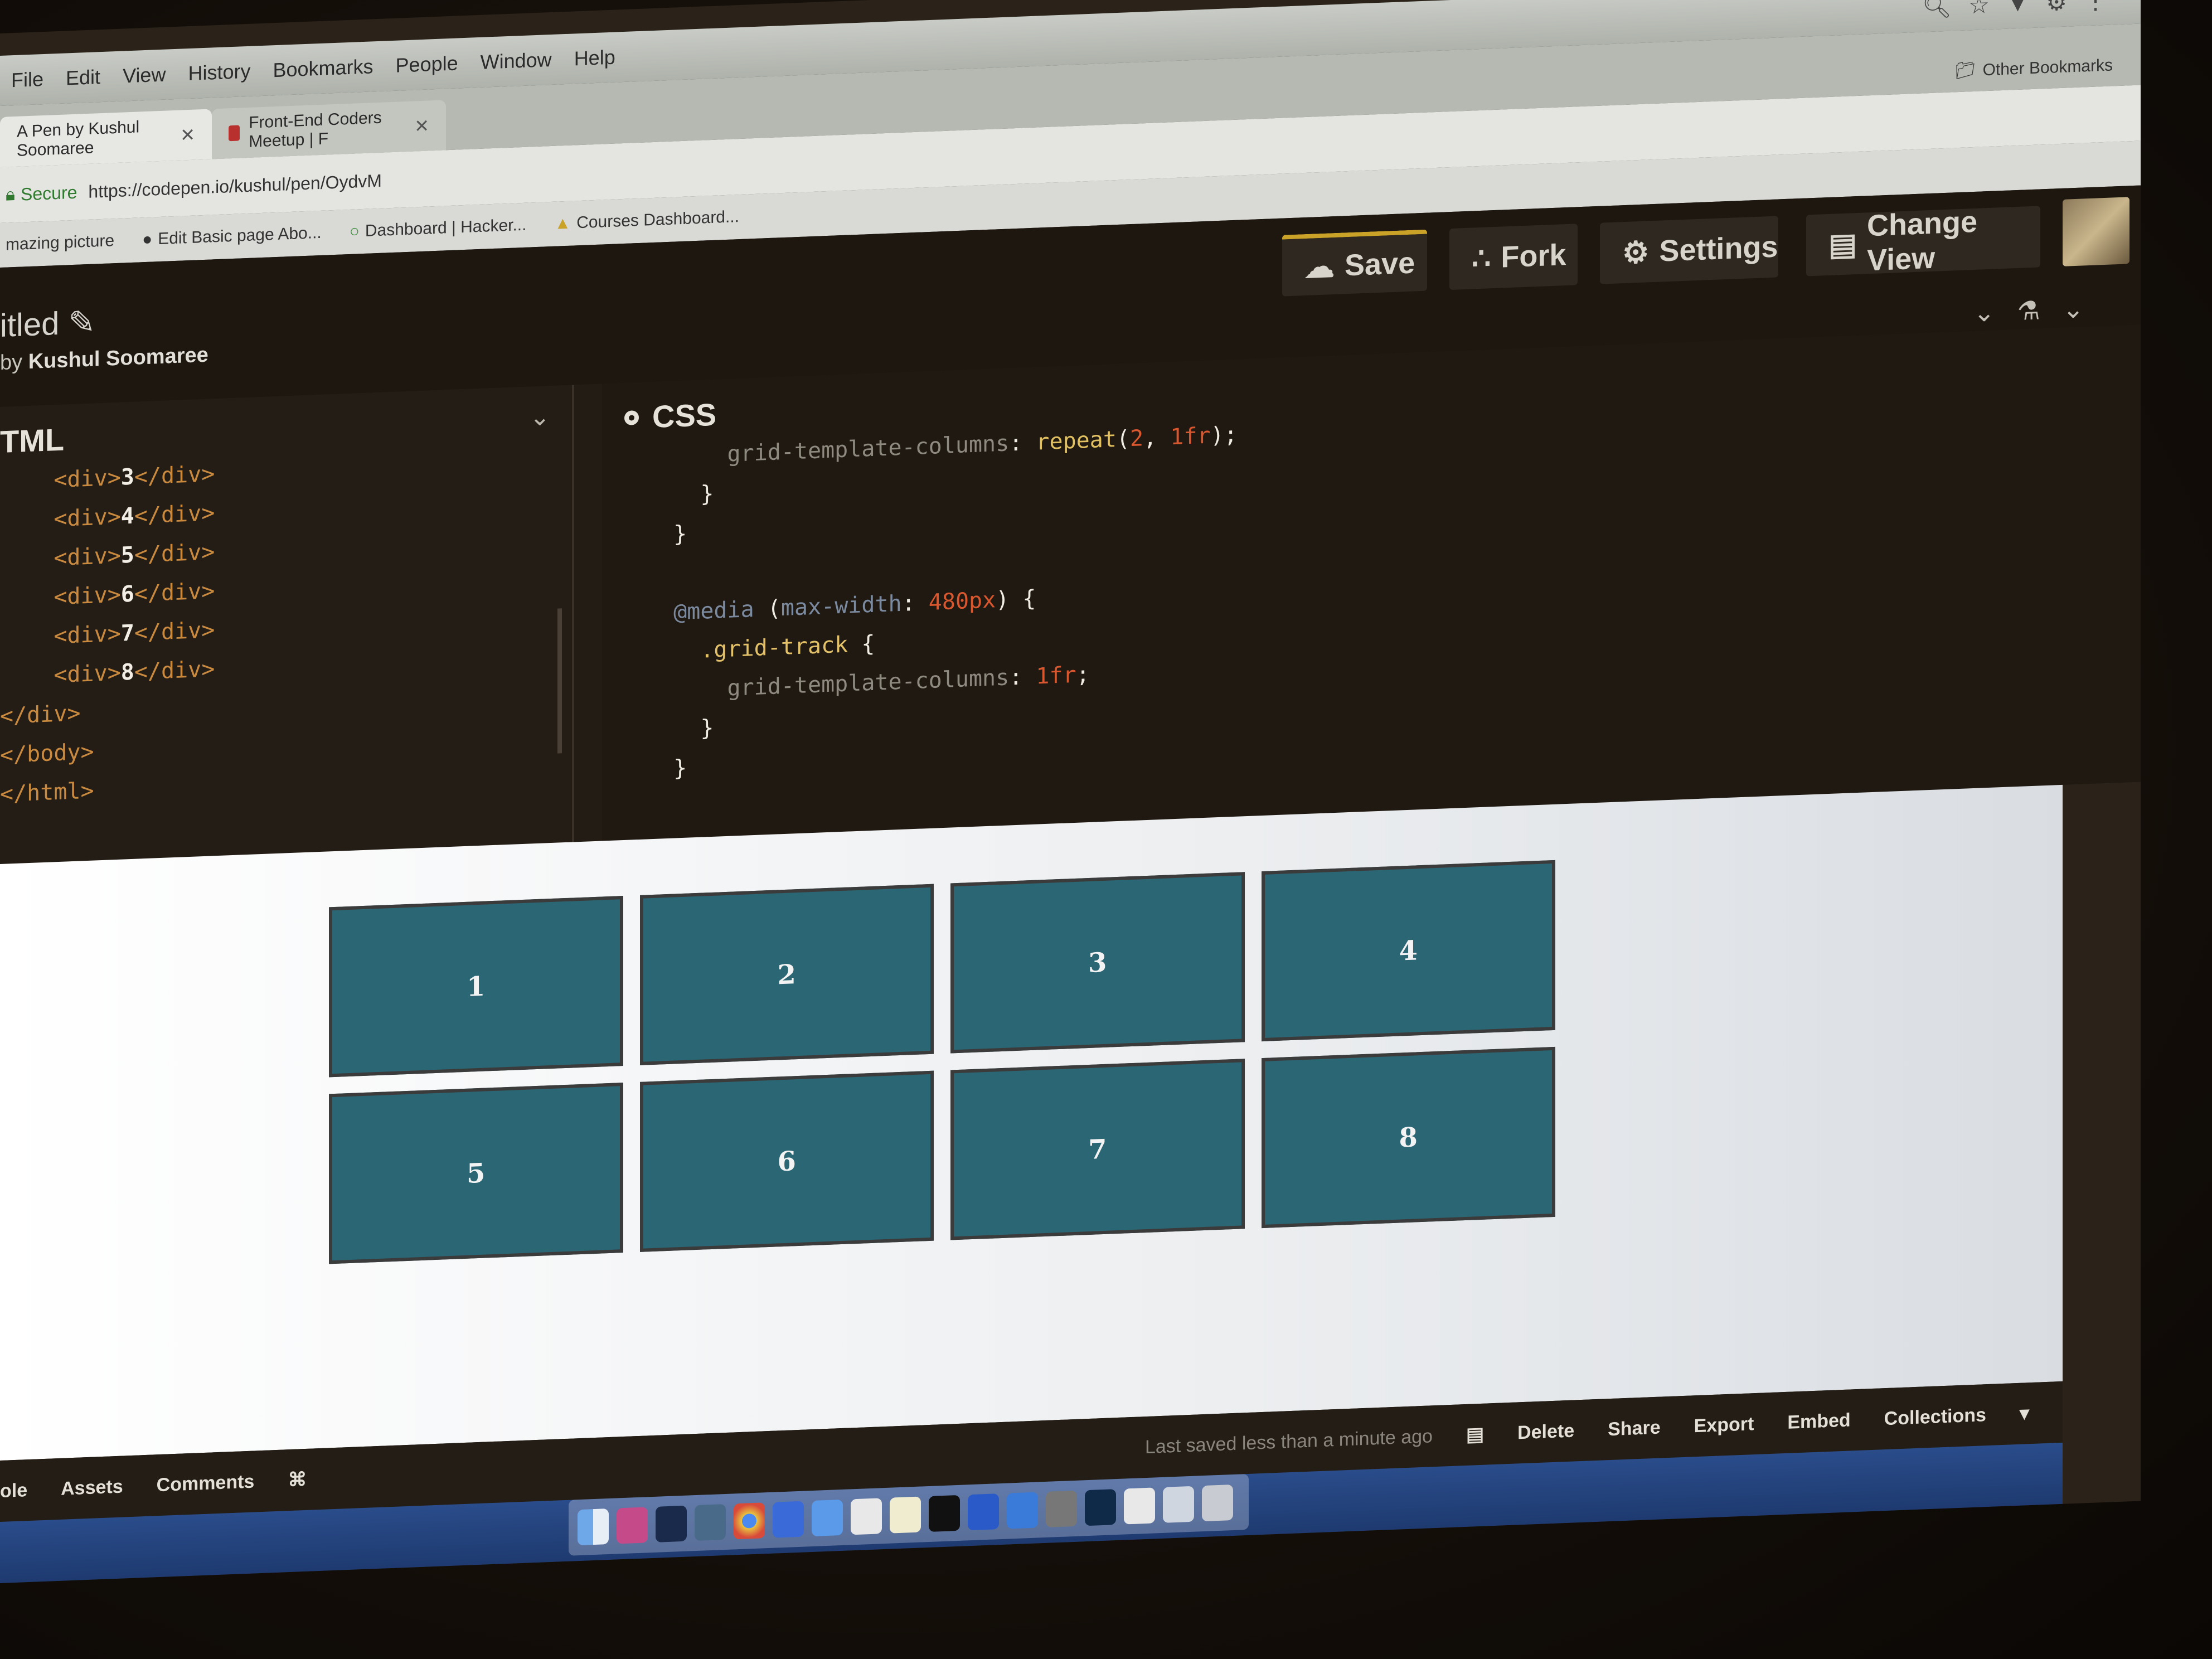  What do you see at coordinates (516, 61) in the screenshot?
I see `menu-window: Window` at bounding box center [516, 61].